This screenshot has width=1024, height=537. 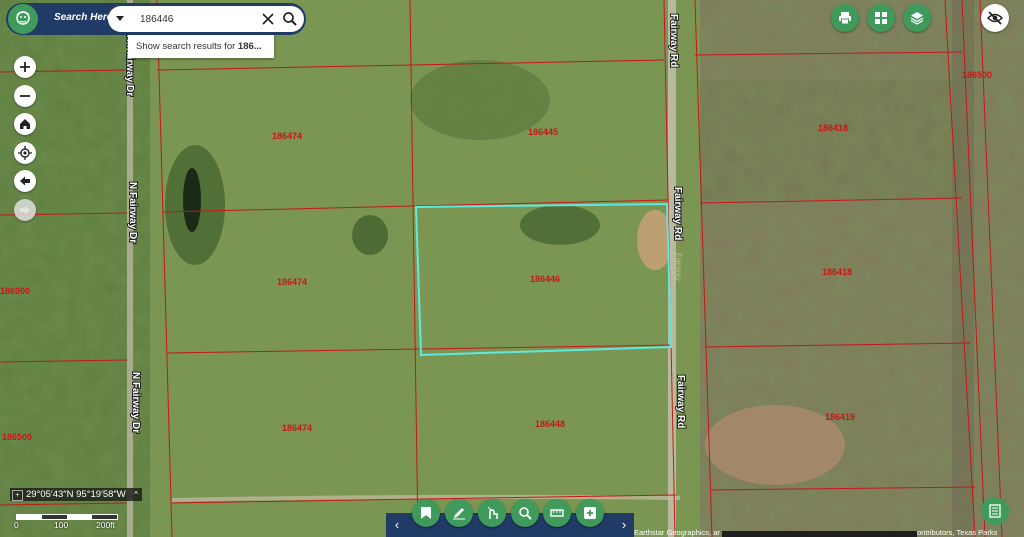 I want to click on forward-button, so click(x=25, y=210).